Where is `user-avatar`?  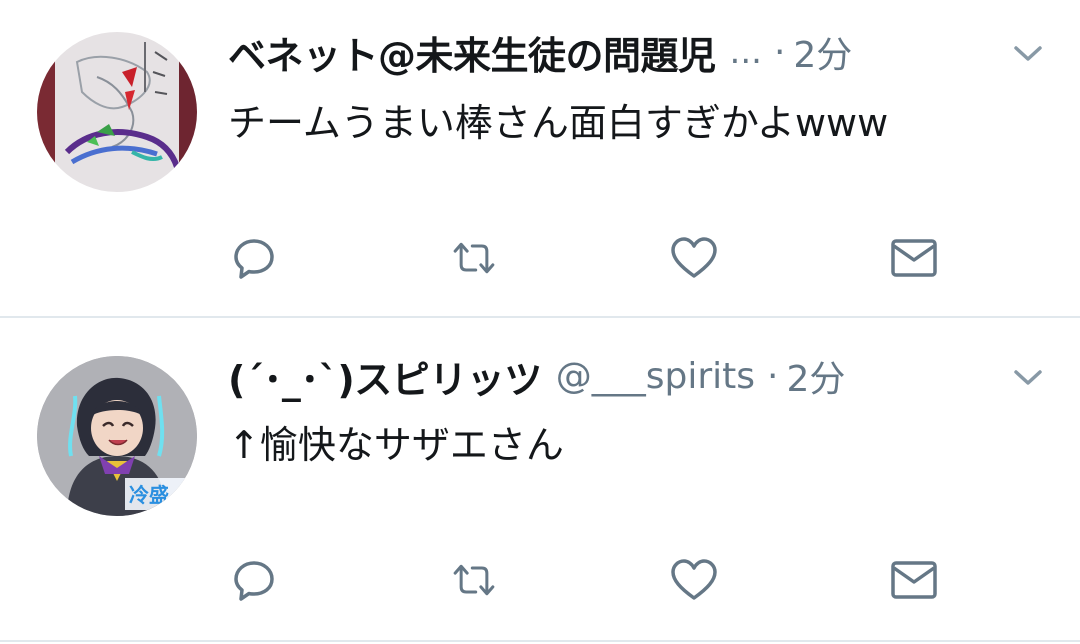
user-avatar is located at coordinates (117, 112).